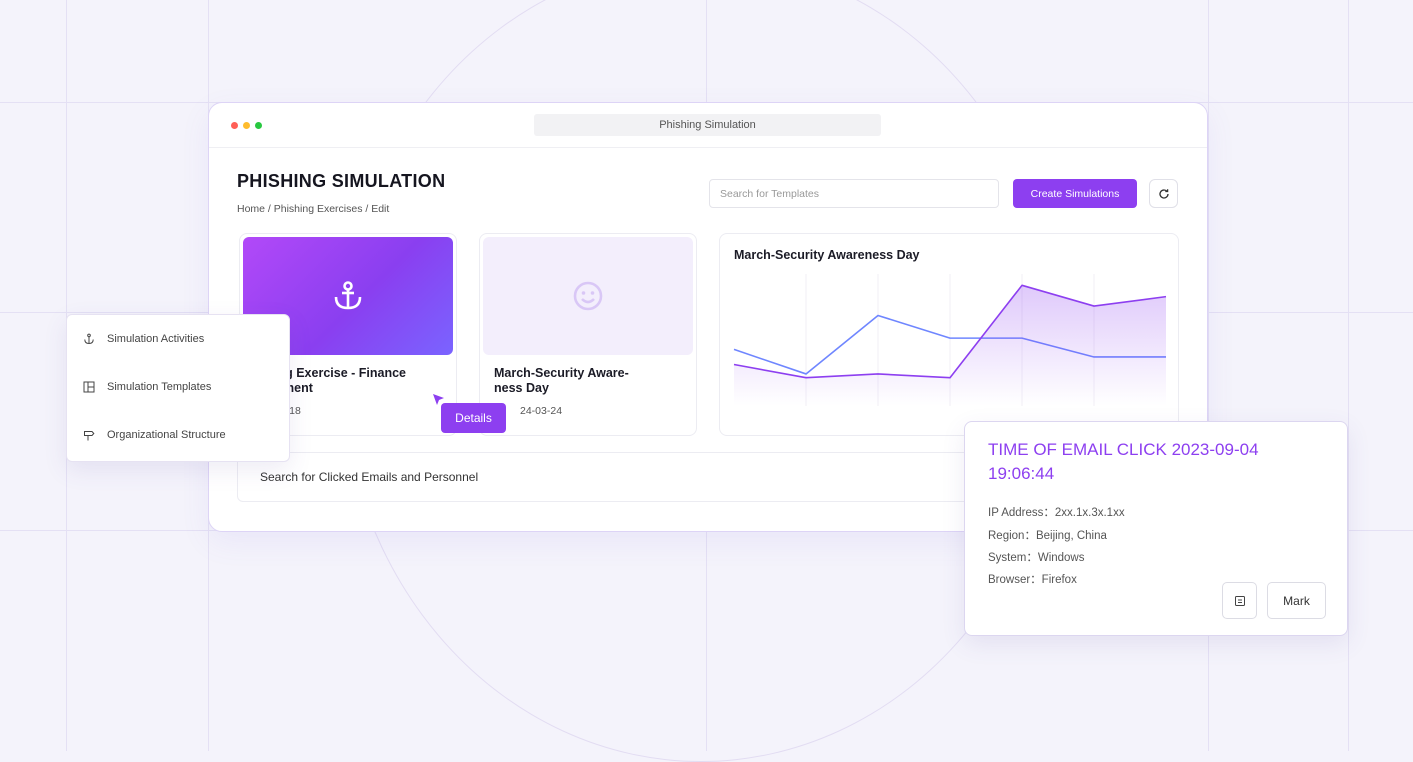 Image resolution: width=1413 pixels, height=762 pixels. What do you see at coordinates (89, 387) in the screenshot?
I see `template-grid-icon` at bounding box center [89, 387].